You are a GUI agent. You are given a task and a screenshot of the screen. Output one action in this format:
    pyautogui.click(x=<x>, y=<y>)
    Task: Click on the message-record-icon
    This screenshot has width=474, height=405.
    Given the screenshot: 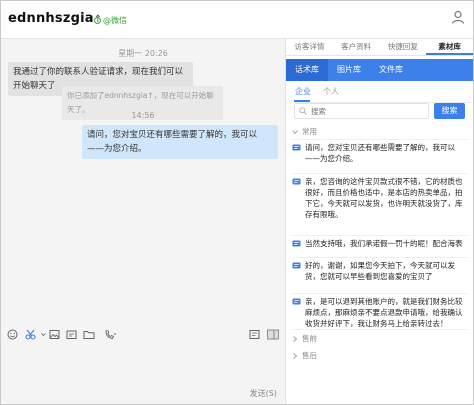 What is the action you would take?
    pyautogui.click(x=254, y=334)
    